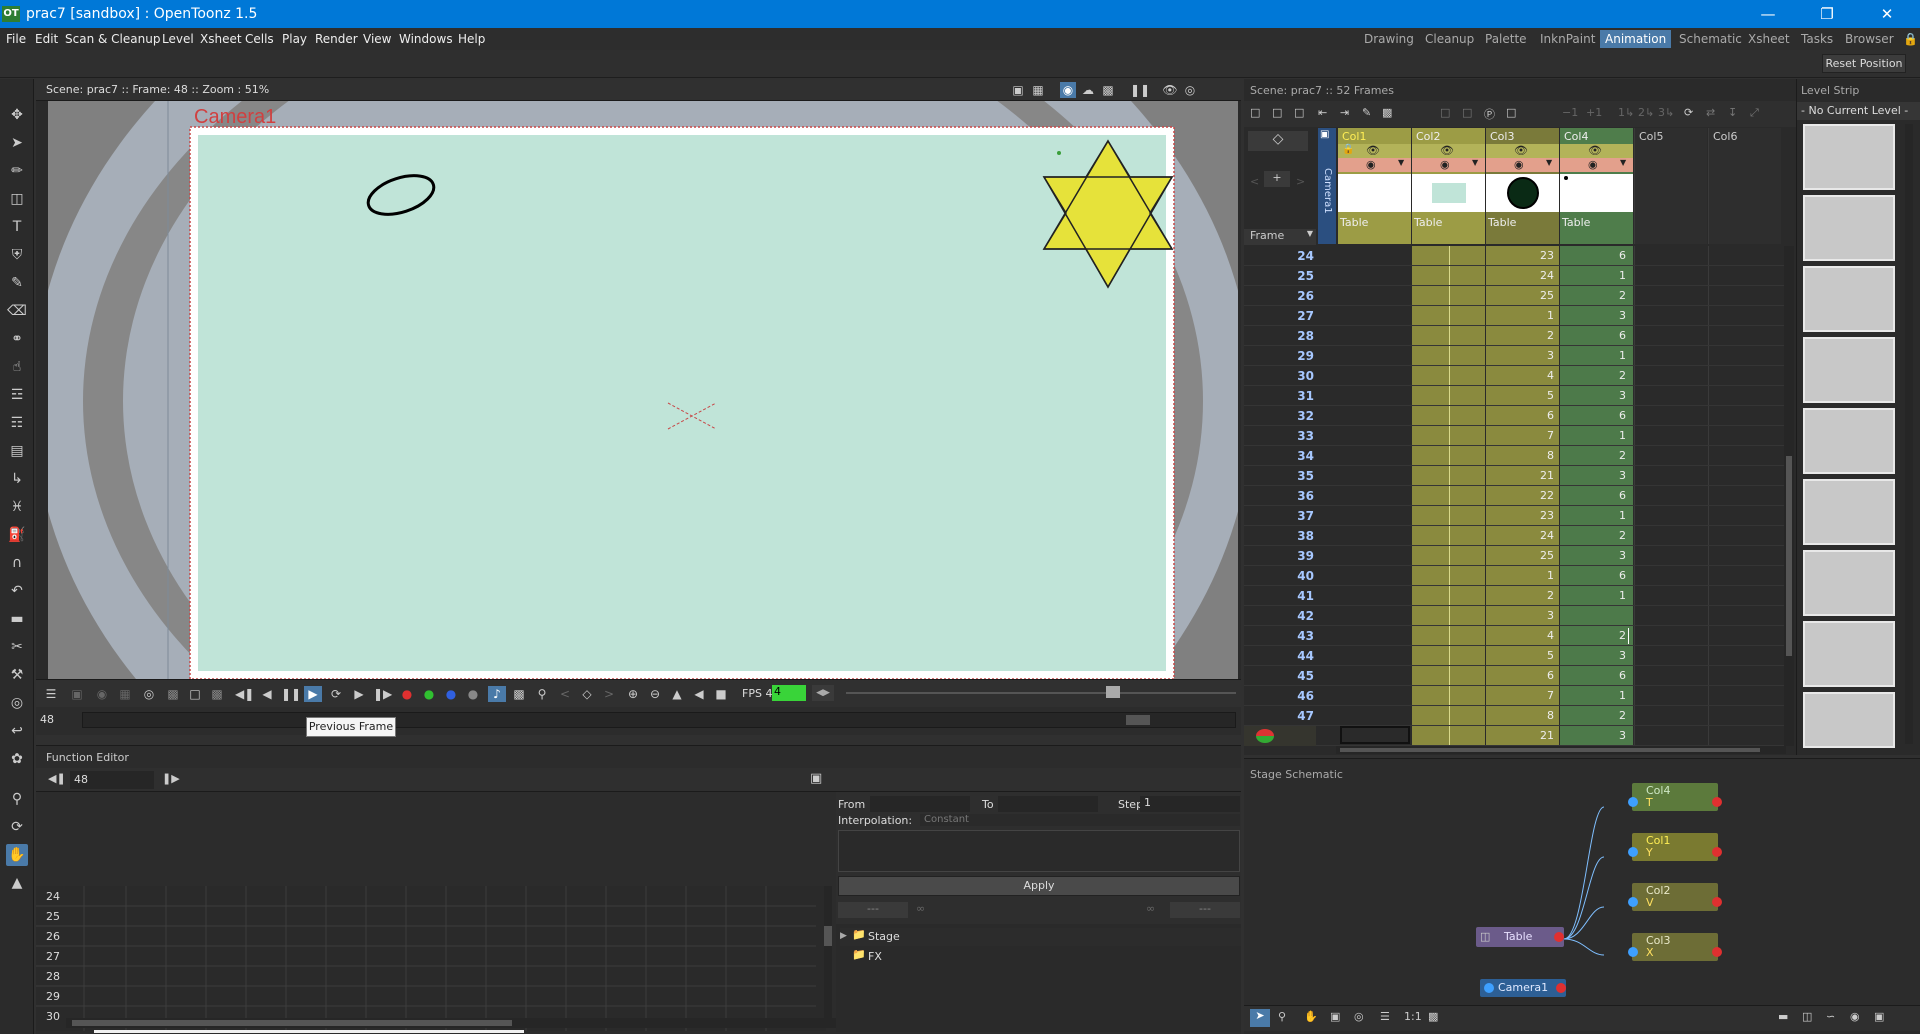  I want to click on control-point-editor-icon: ↳, so click(17, 479).